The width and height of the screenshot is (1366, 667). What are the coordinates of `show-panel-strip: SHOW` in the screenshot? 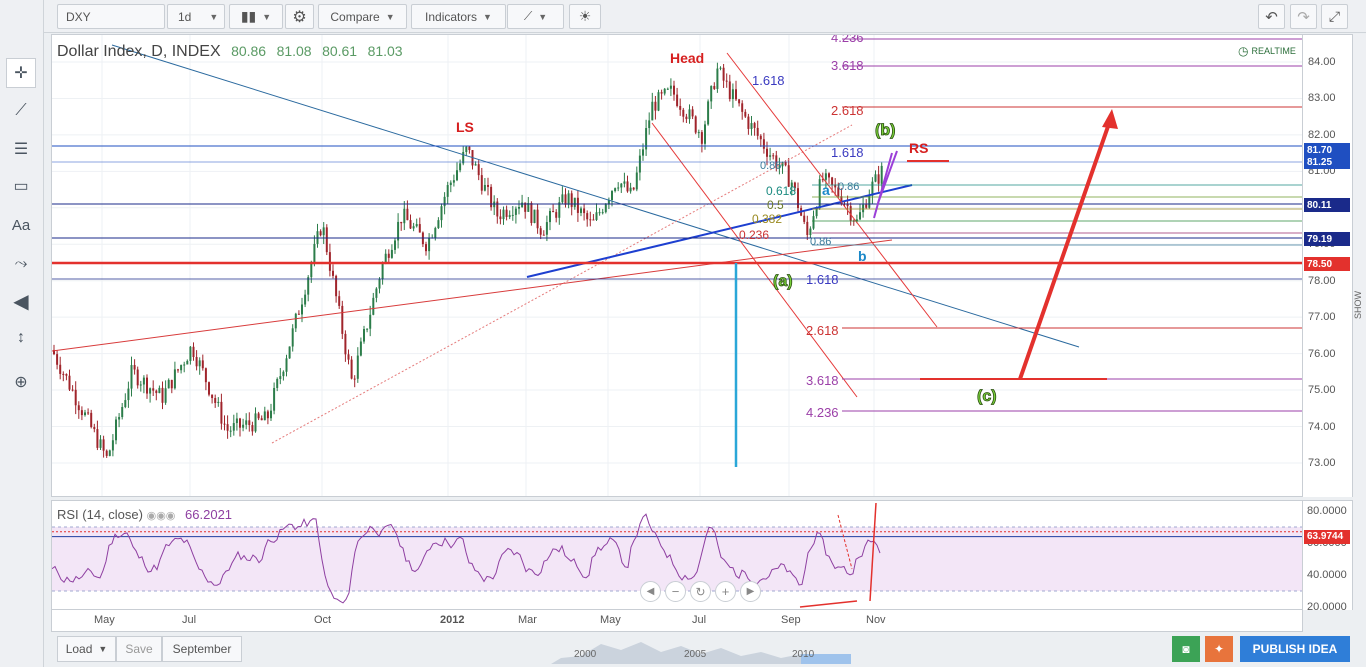 It's located at (1359, 322).